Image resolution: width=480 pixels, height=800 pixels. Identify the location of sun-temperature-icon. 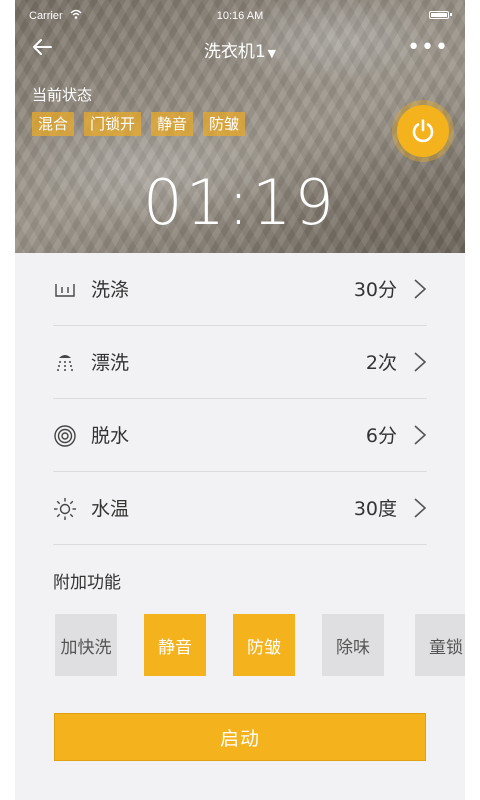
(65, 509).